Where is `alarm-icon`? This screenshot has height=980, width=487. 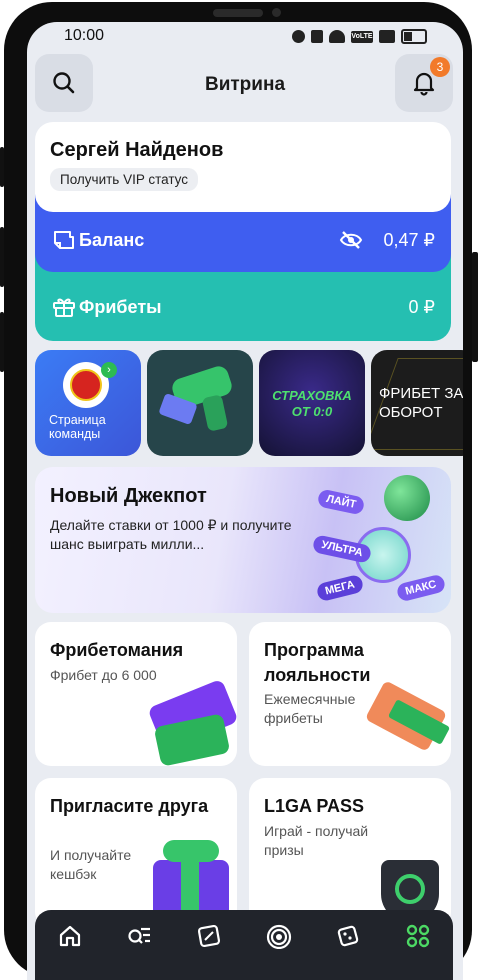
alarm-icon is located at coordinates (298, 36).